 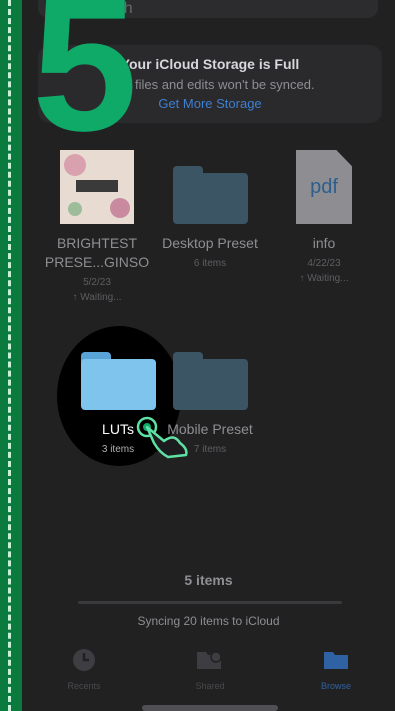 I want to click on tutorial-side-strip, so click(x=11, y=355).